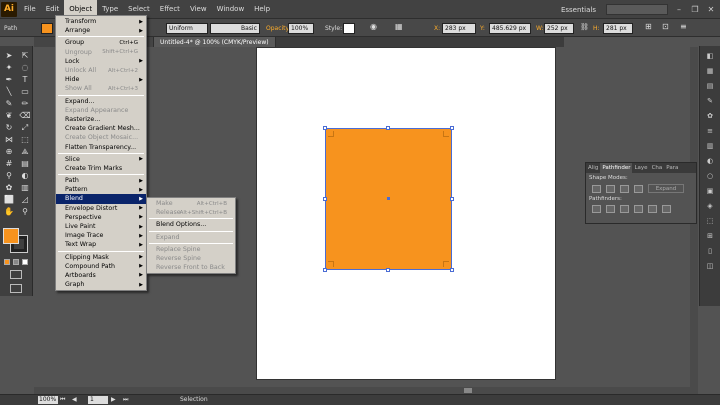  I want to click on resize-handle-ne, so click(452, 128).